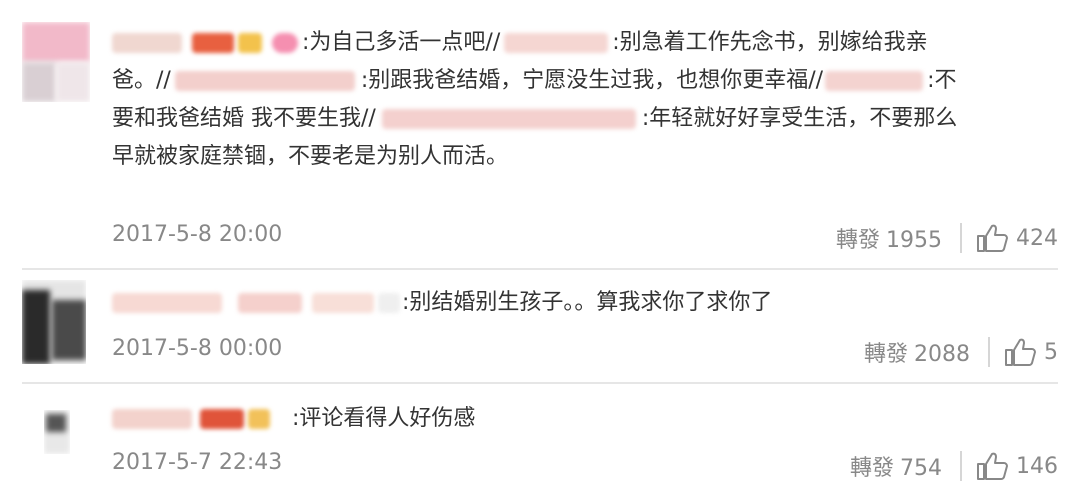  Describe the element at coordinates (197, 234) in the screenshot. I see `timestamp: 2017-5-8 20:00` at that location.